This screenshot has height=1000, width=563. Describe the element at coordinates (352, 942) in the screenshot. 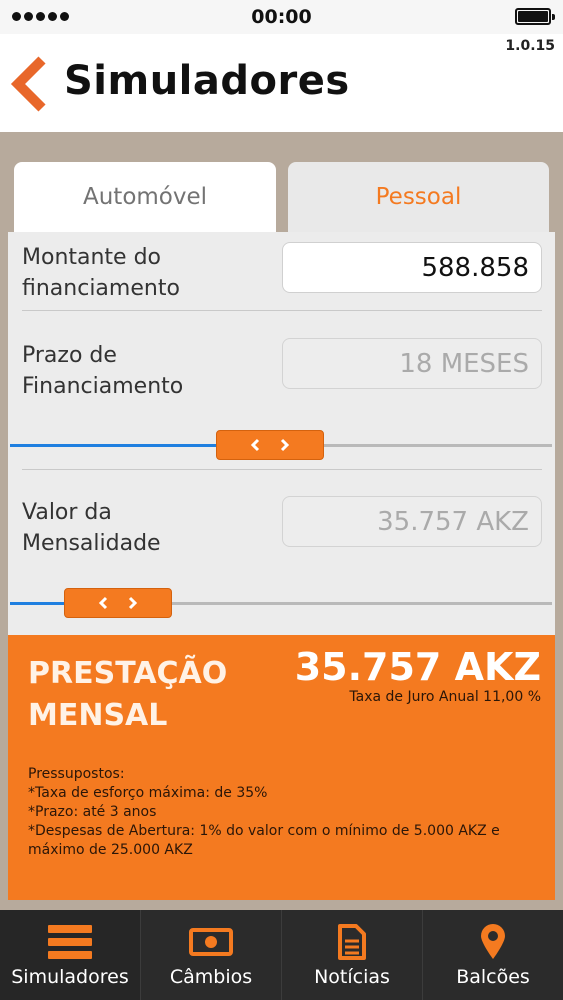

I see `document-icon` at that location.